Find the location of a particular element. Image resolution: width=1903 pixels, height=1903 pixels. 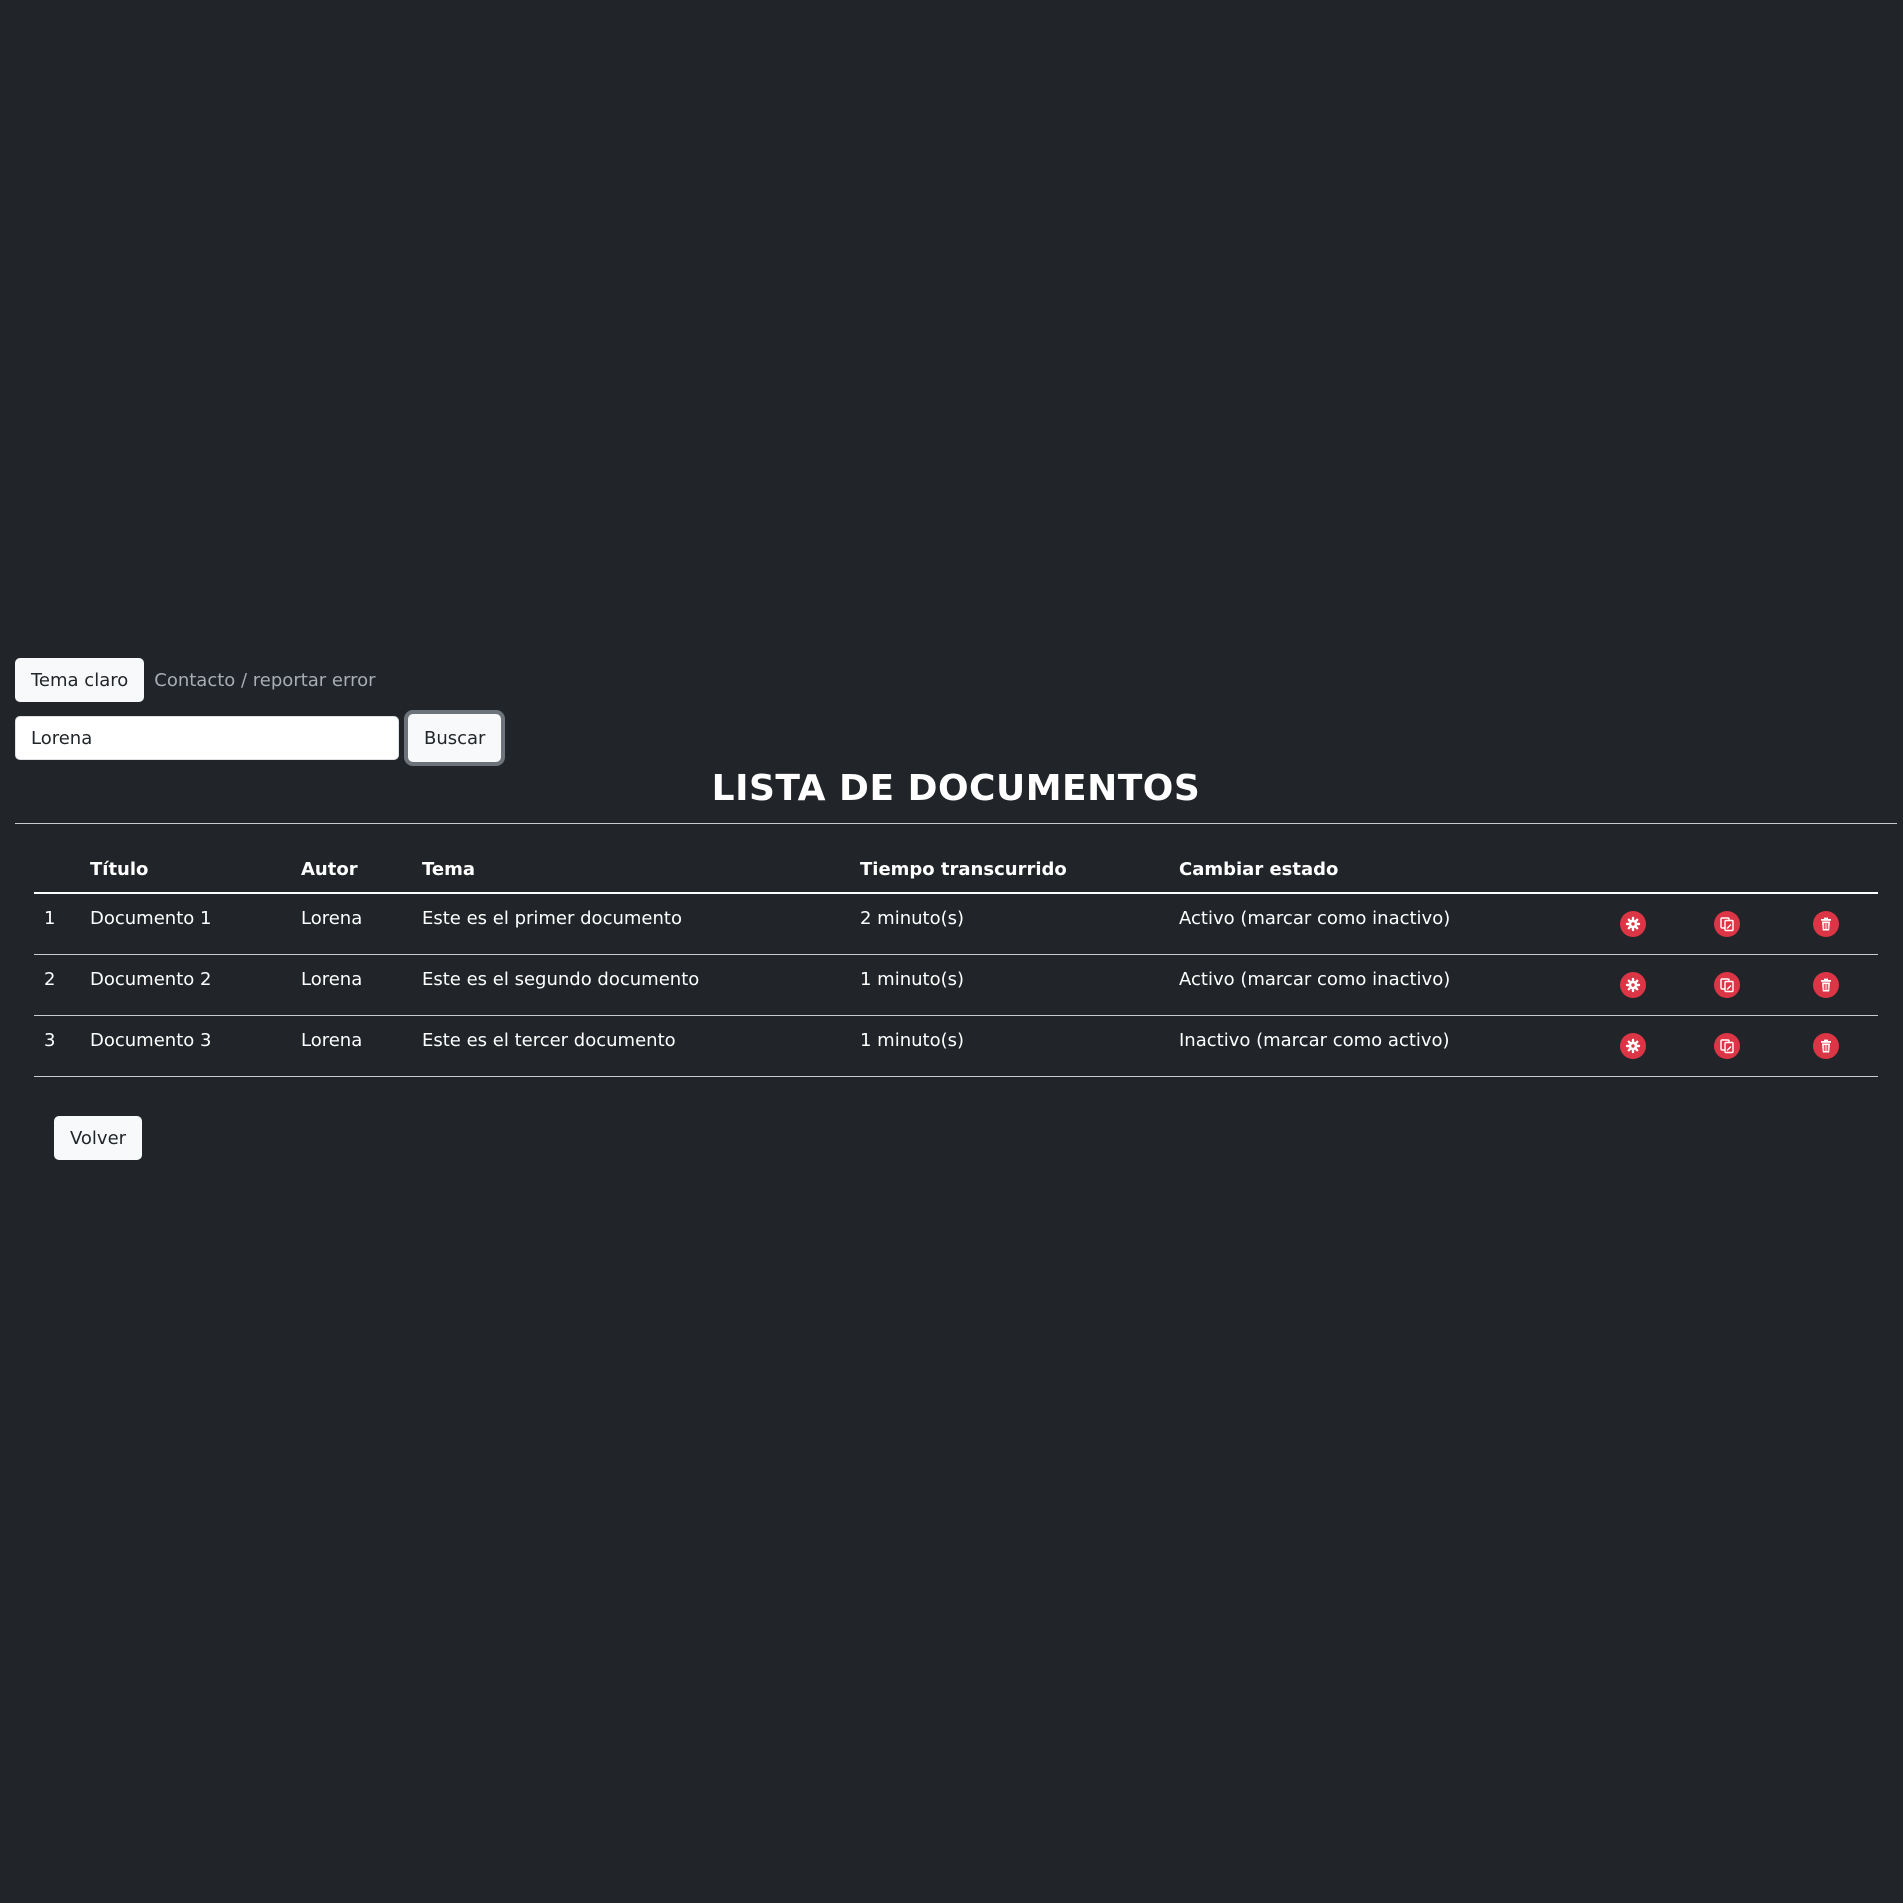

search-input is located at coordinates (207, 738).